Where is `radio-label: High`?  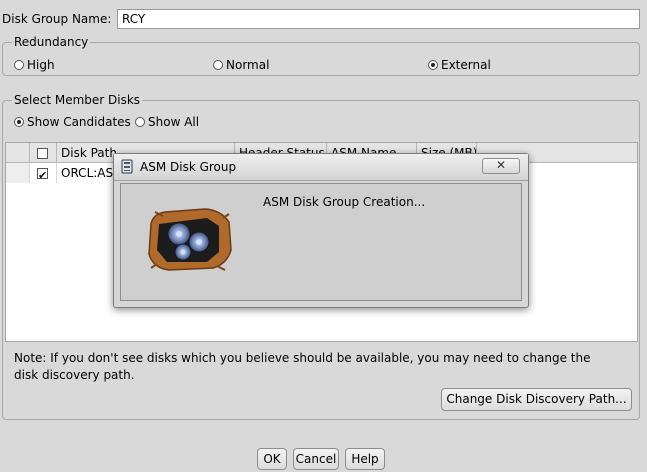 radio-label: High is located at coordinates (41, 65).